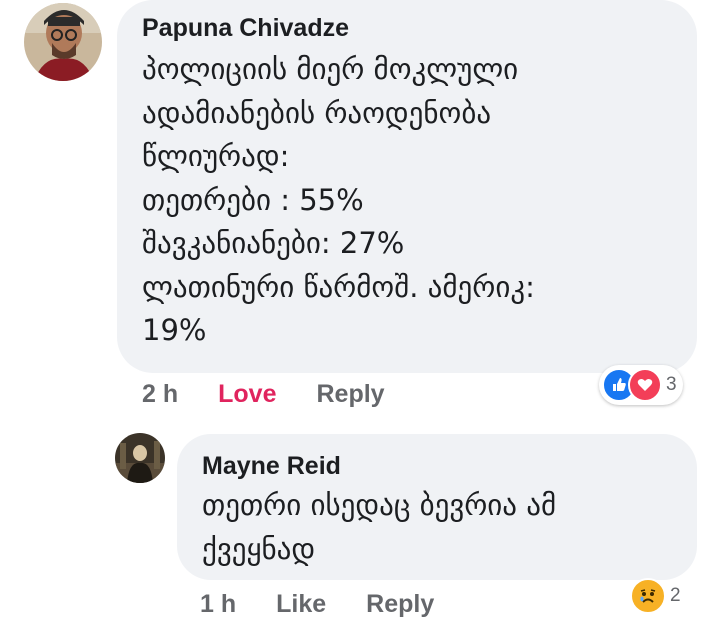 The height and width of the screenshot is (629, 718). I want to click on sad-icon, so click(648, 596).